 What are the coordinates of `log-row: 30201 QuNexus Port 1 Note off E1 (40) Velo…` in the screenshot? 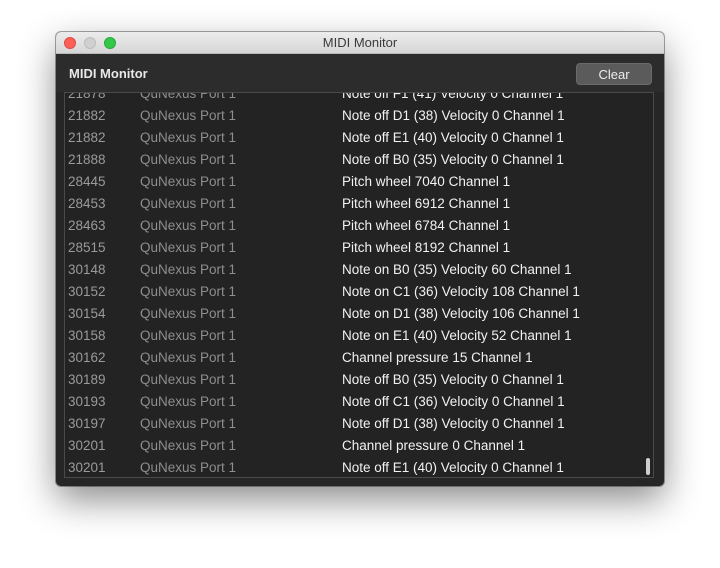 It's located at (359, 467).